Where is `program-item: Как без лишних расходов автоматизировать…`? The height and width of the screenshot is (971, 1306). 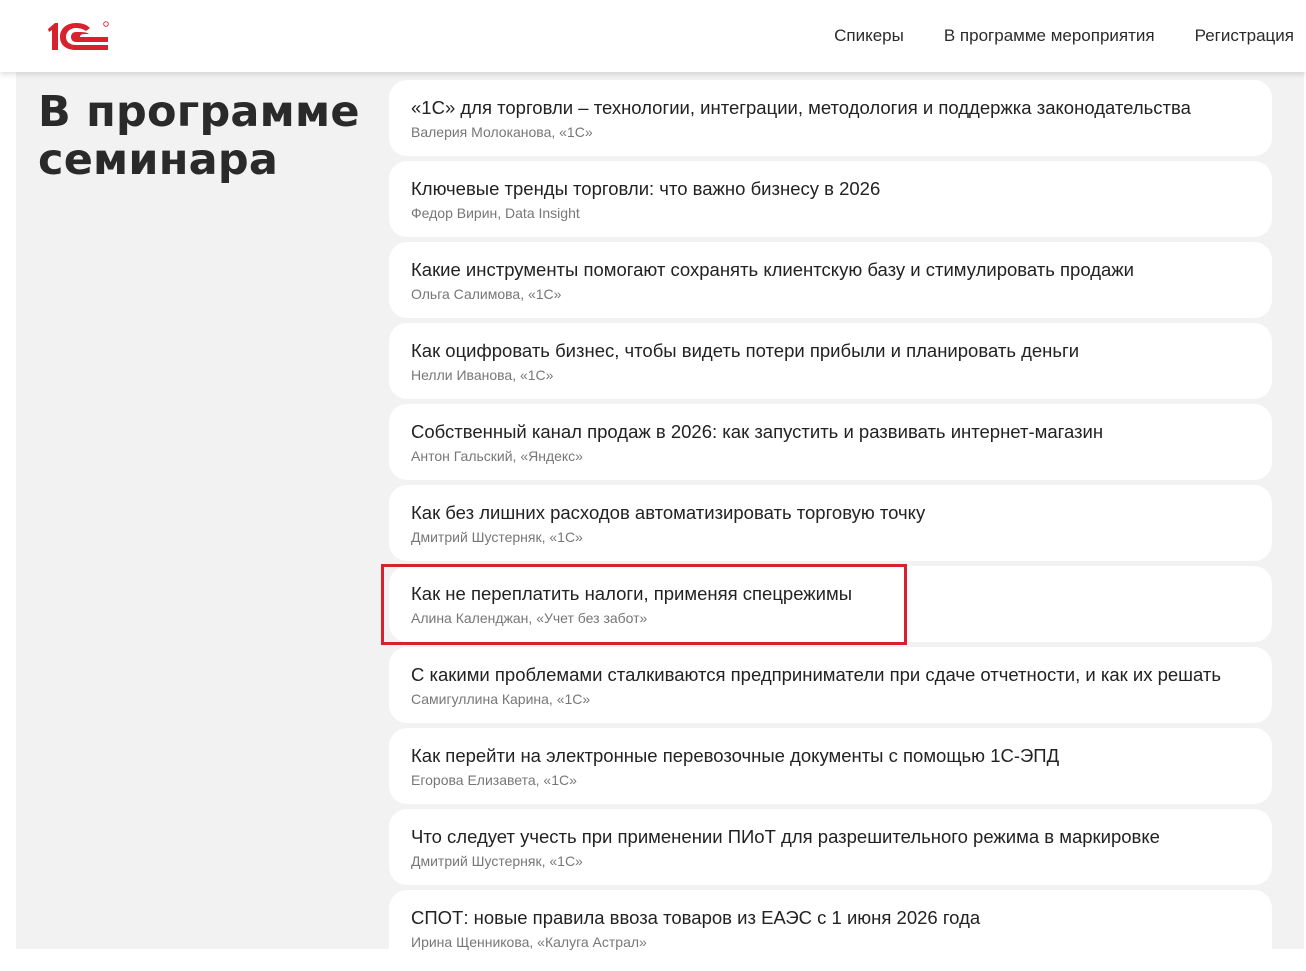 program-item: Как без лишних расходов автоматизировать… is located at coordinates (830, 523).